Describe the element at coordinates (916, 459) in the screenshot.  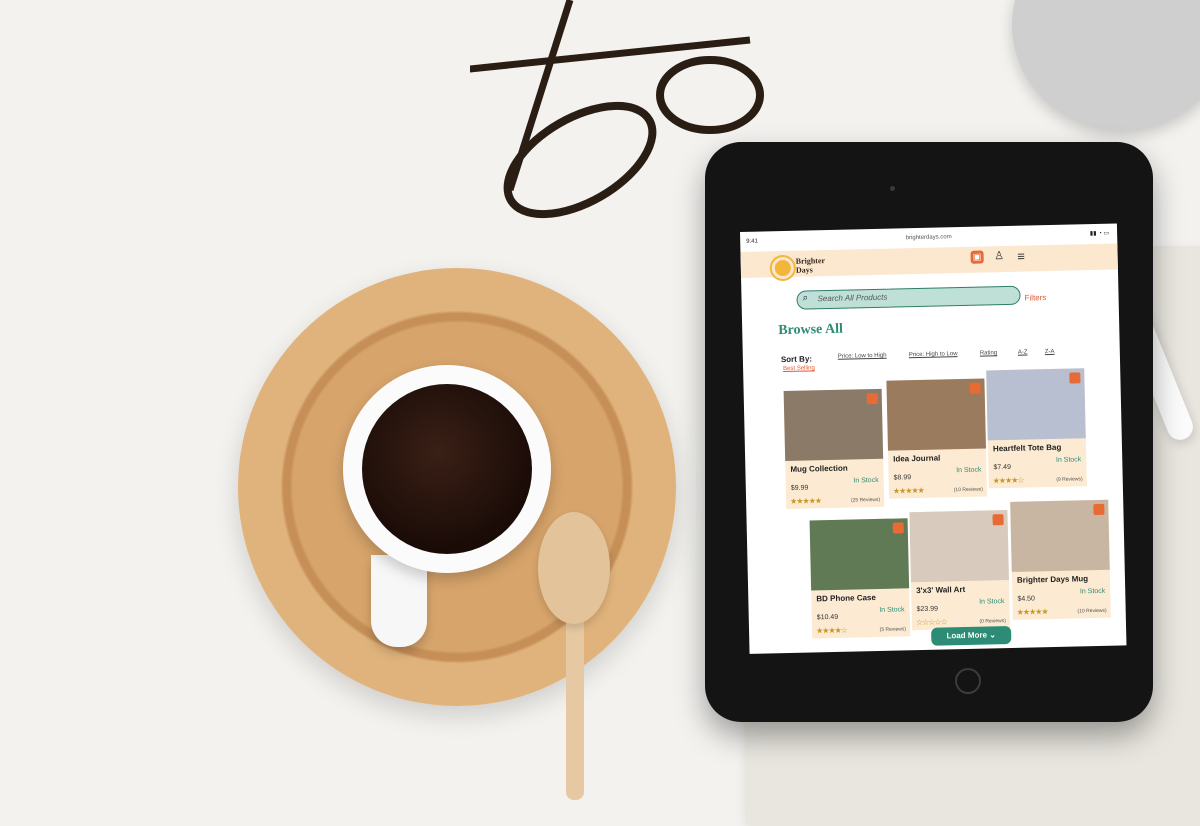
I see `product-name: Idea Journal` at that location.